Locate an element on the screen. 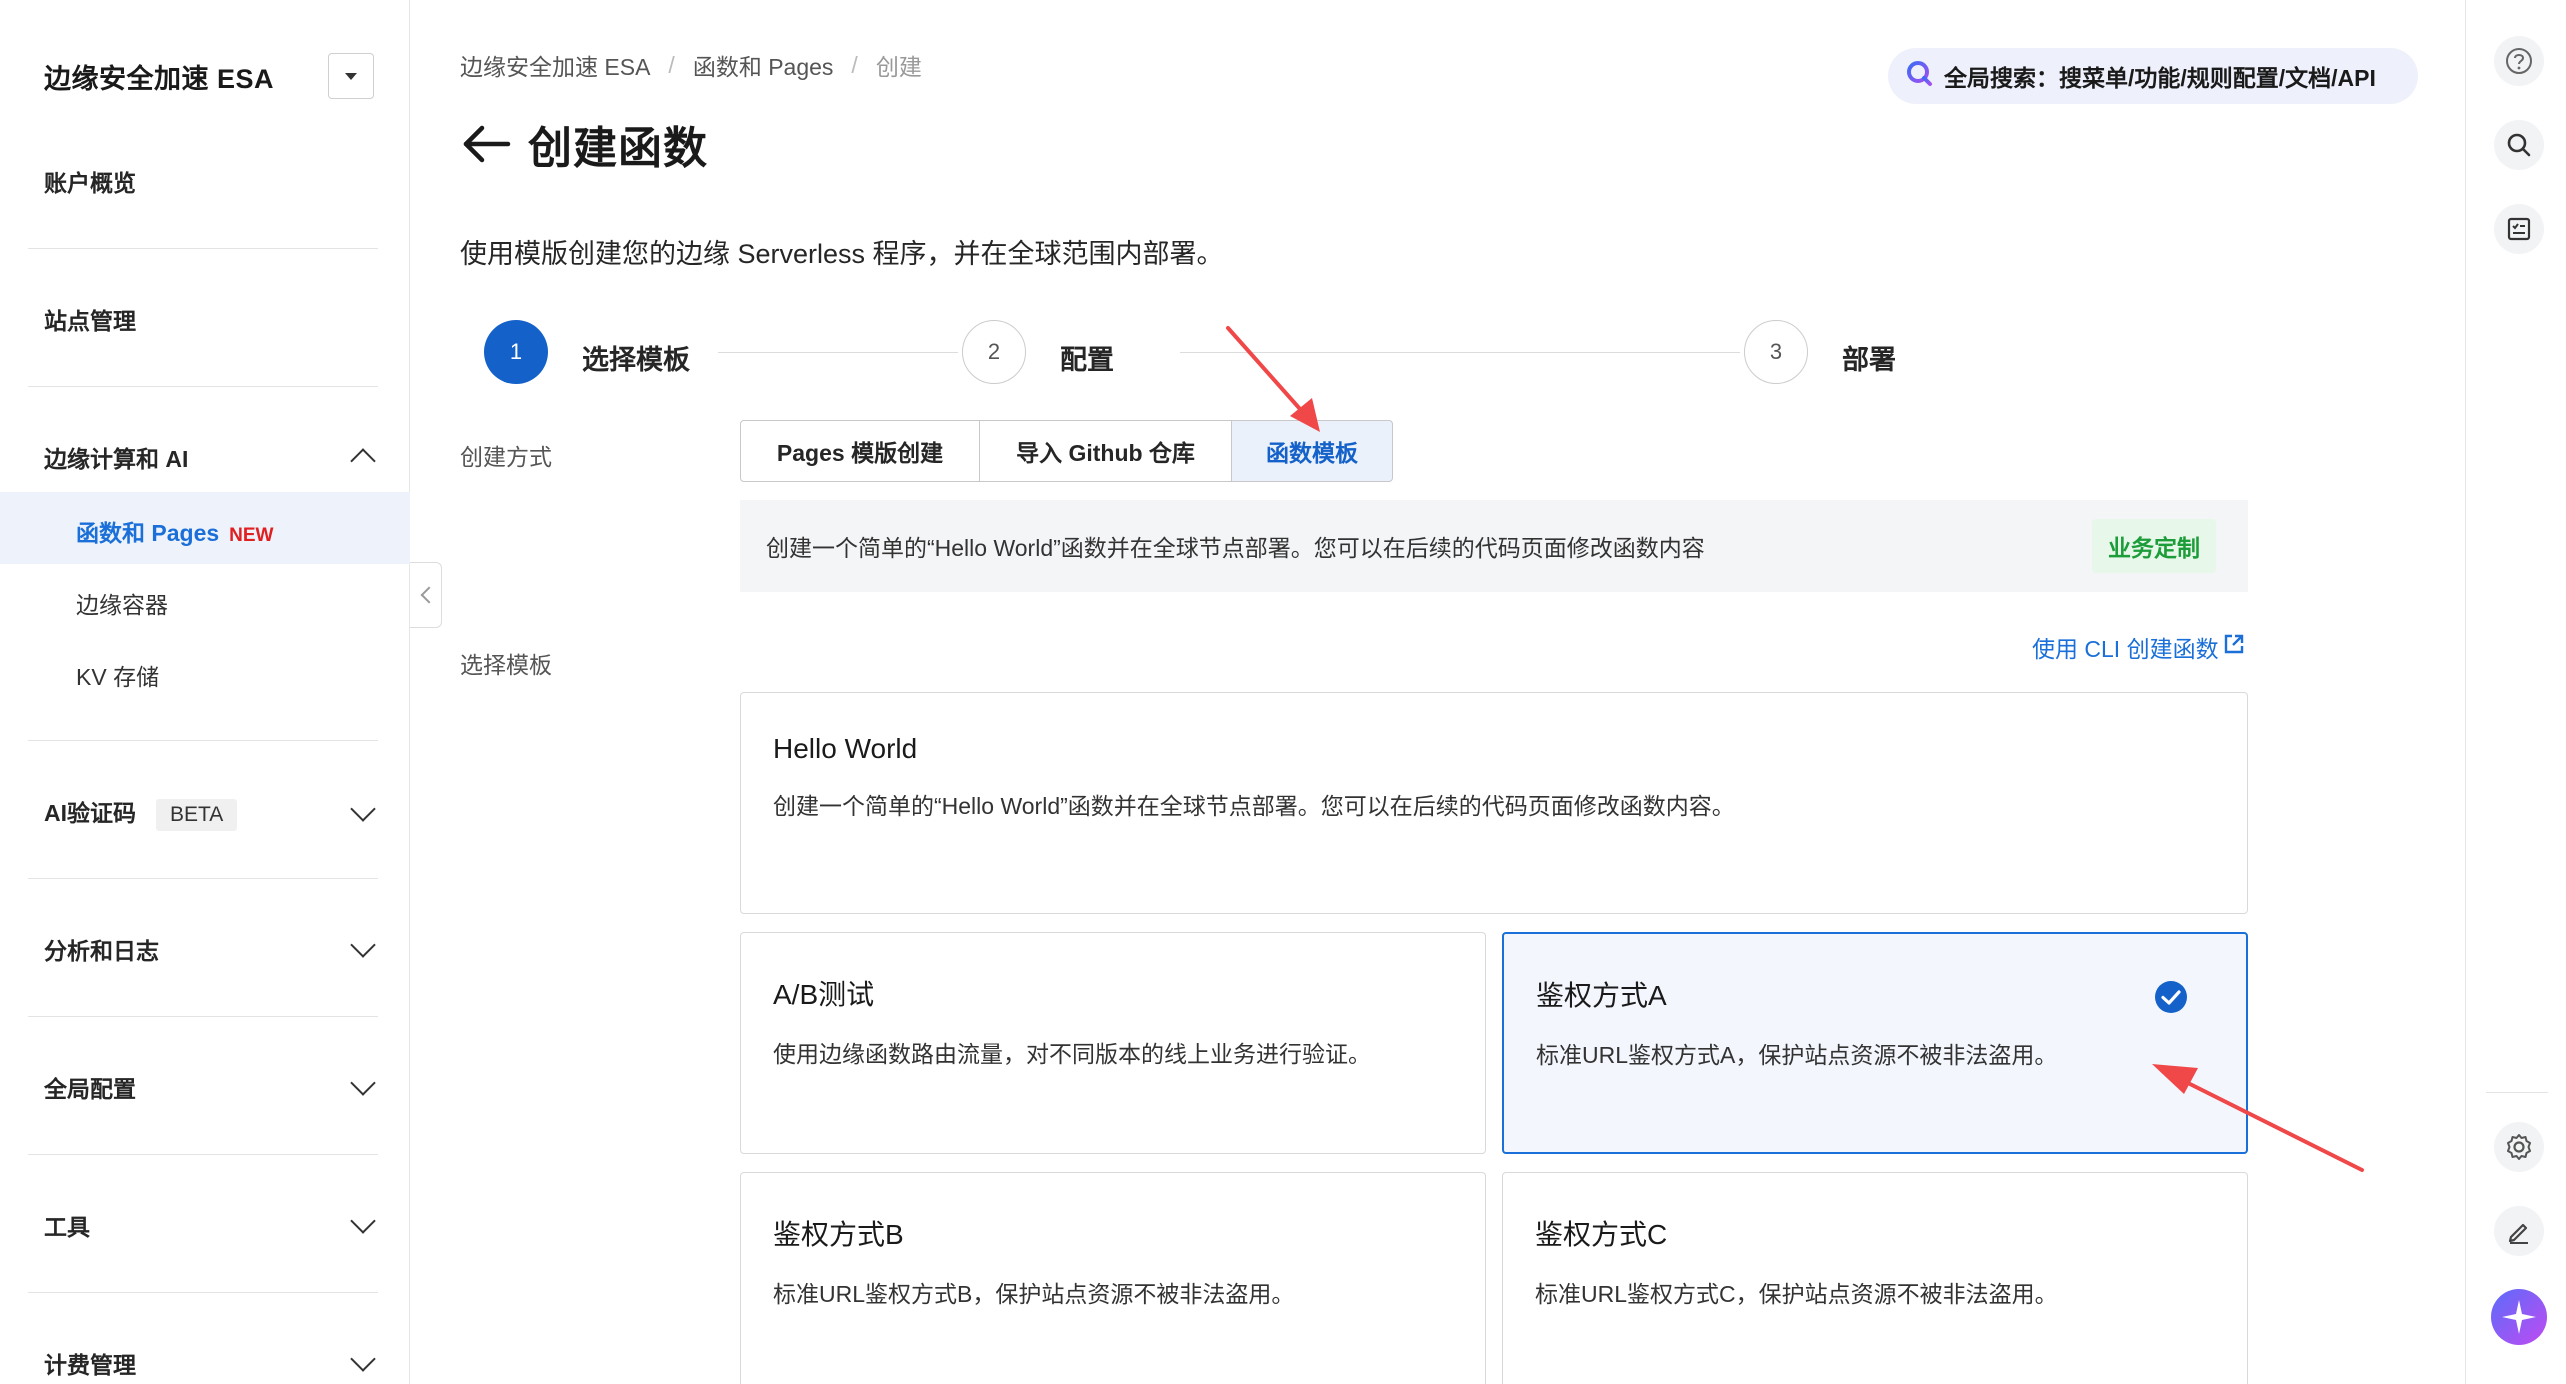 This screenshot has width=2566, height=1384. settings-button is located at coordinates (2519, 1147).